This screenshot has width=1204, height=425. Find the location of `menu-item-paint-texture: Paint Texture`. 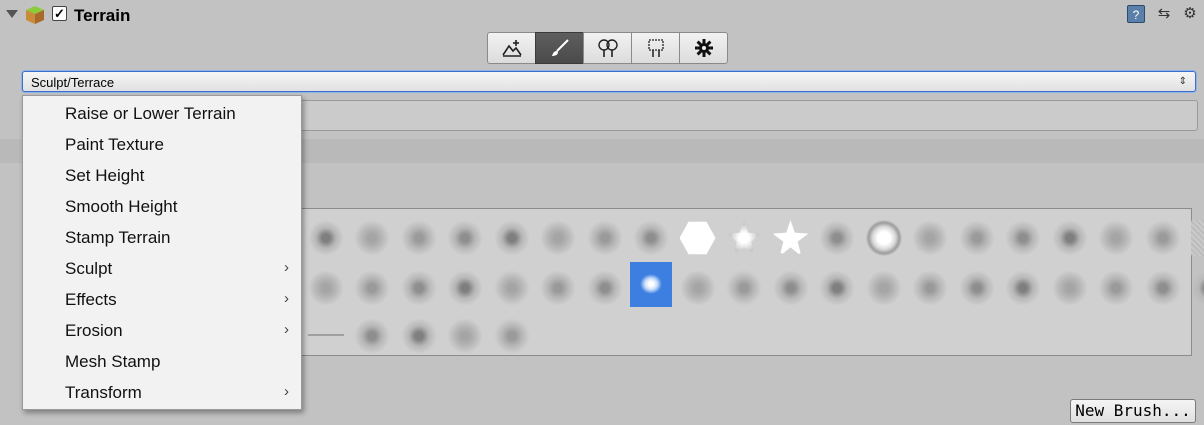

menu-item-paint-texture: Paint Texture is located at coordinates (162, 144).